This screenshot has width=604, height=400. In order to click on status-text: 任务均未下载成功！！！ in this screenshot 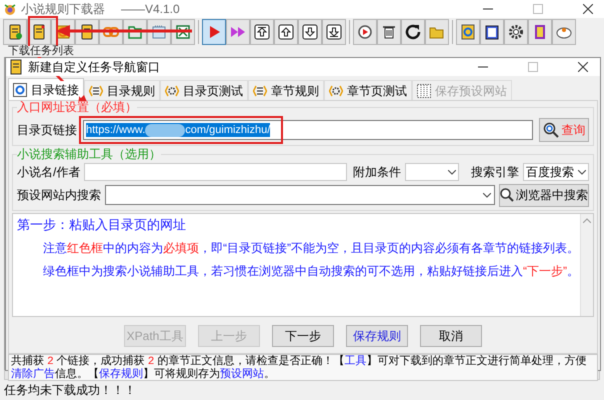, I will do `click(70, 390)`.